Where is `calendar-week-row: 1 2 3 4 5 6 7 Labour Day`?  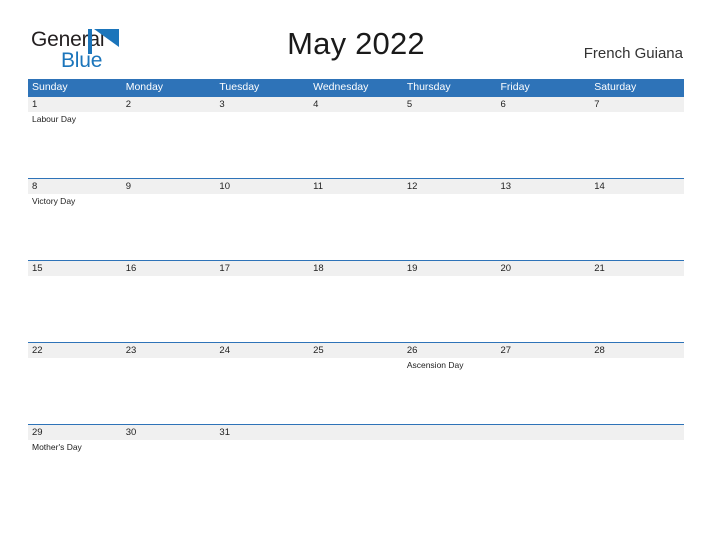
calendar-week-row: 1 2 3 4 5 6 7 Labour Day is located at coordinates (356, 137).